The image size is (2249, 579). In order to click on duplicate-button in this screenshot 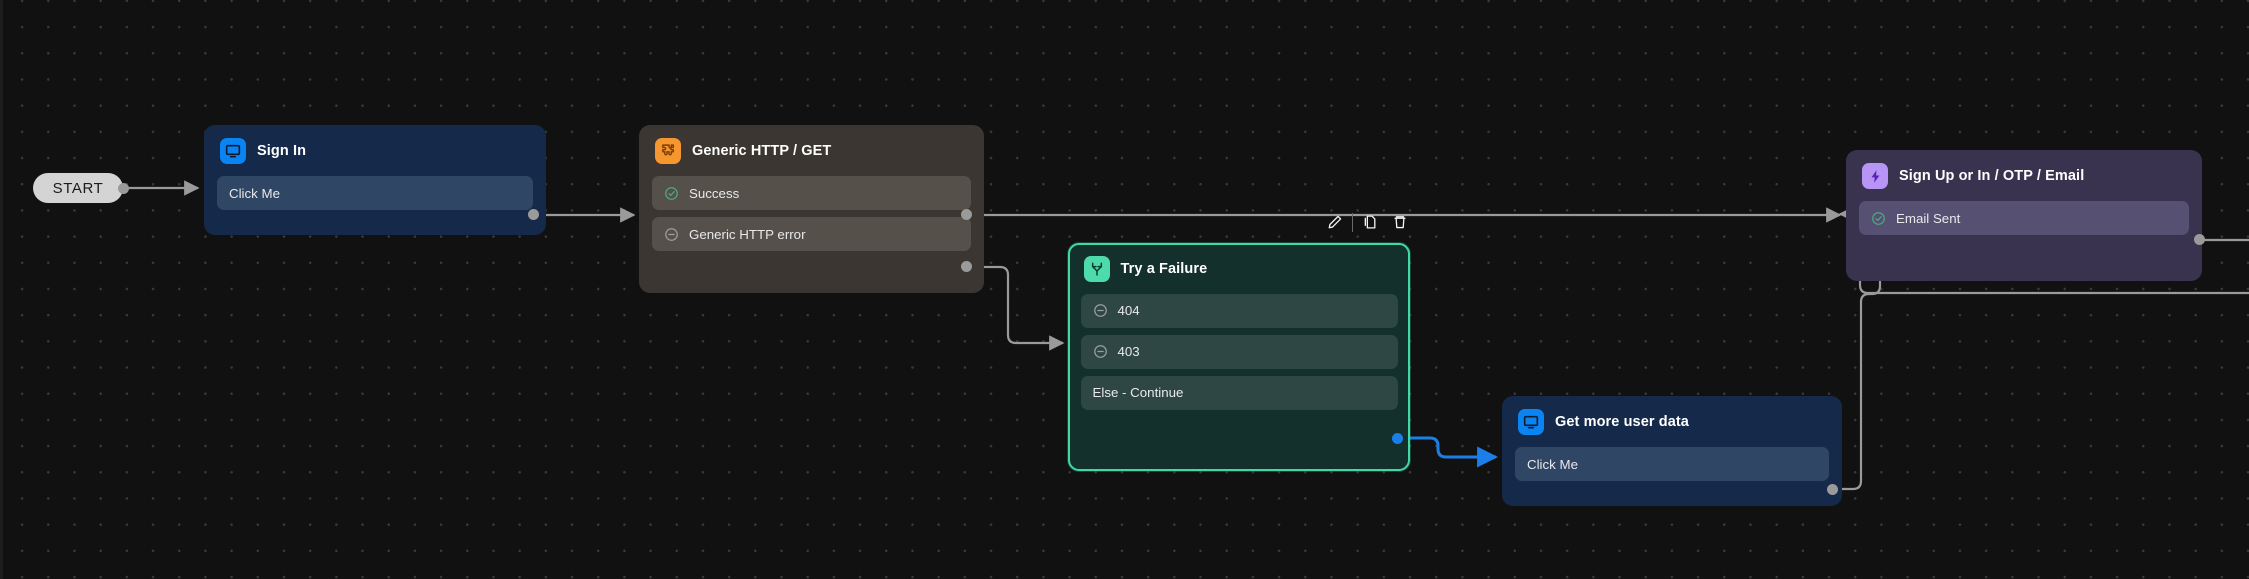, I will do `click(1370, 222)`.